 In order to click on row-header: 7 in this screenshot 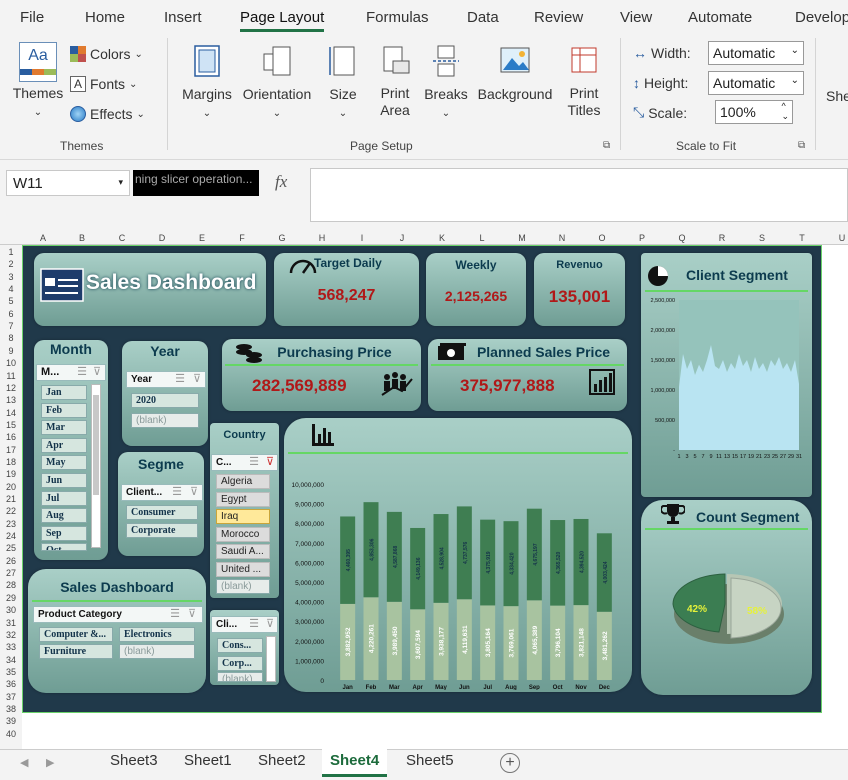, I will do `click(11, 326)`.